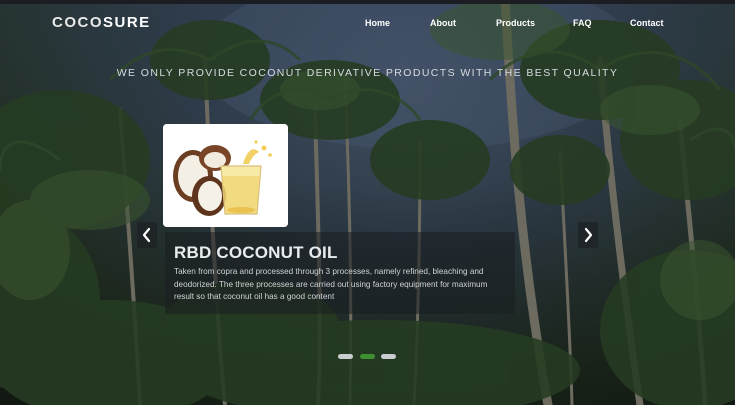 The height and width of the screenshot is (405, 735). I want to click on carousel-indicators, so click(368, 357).